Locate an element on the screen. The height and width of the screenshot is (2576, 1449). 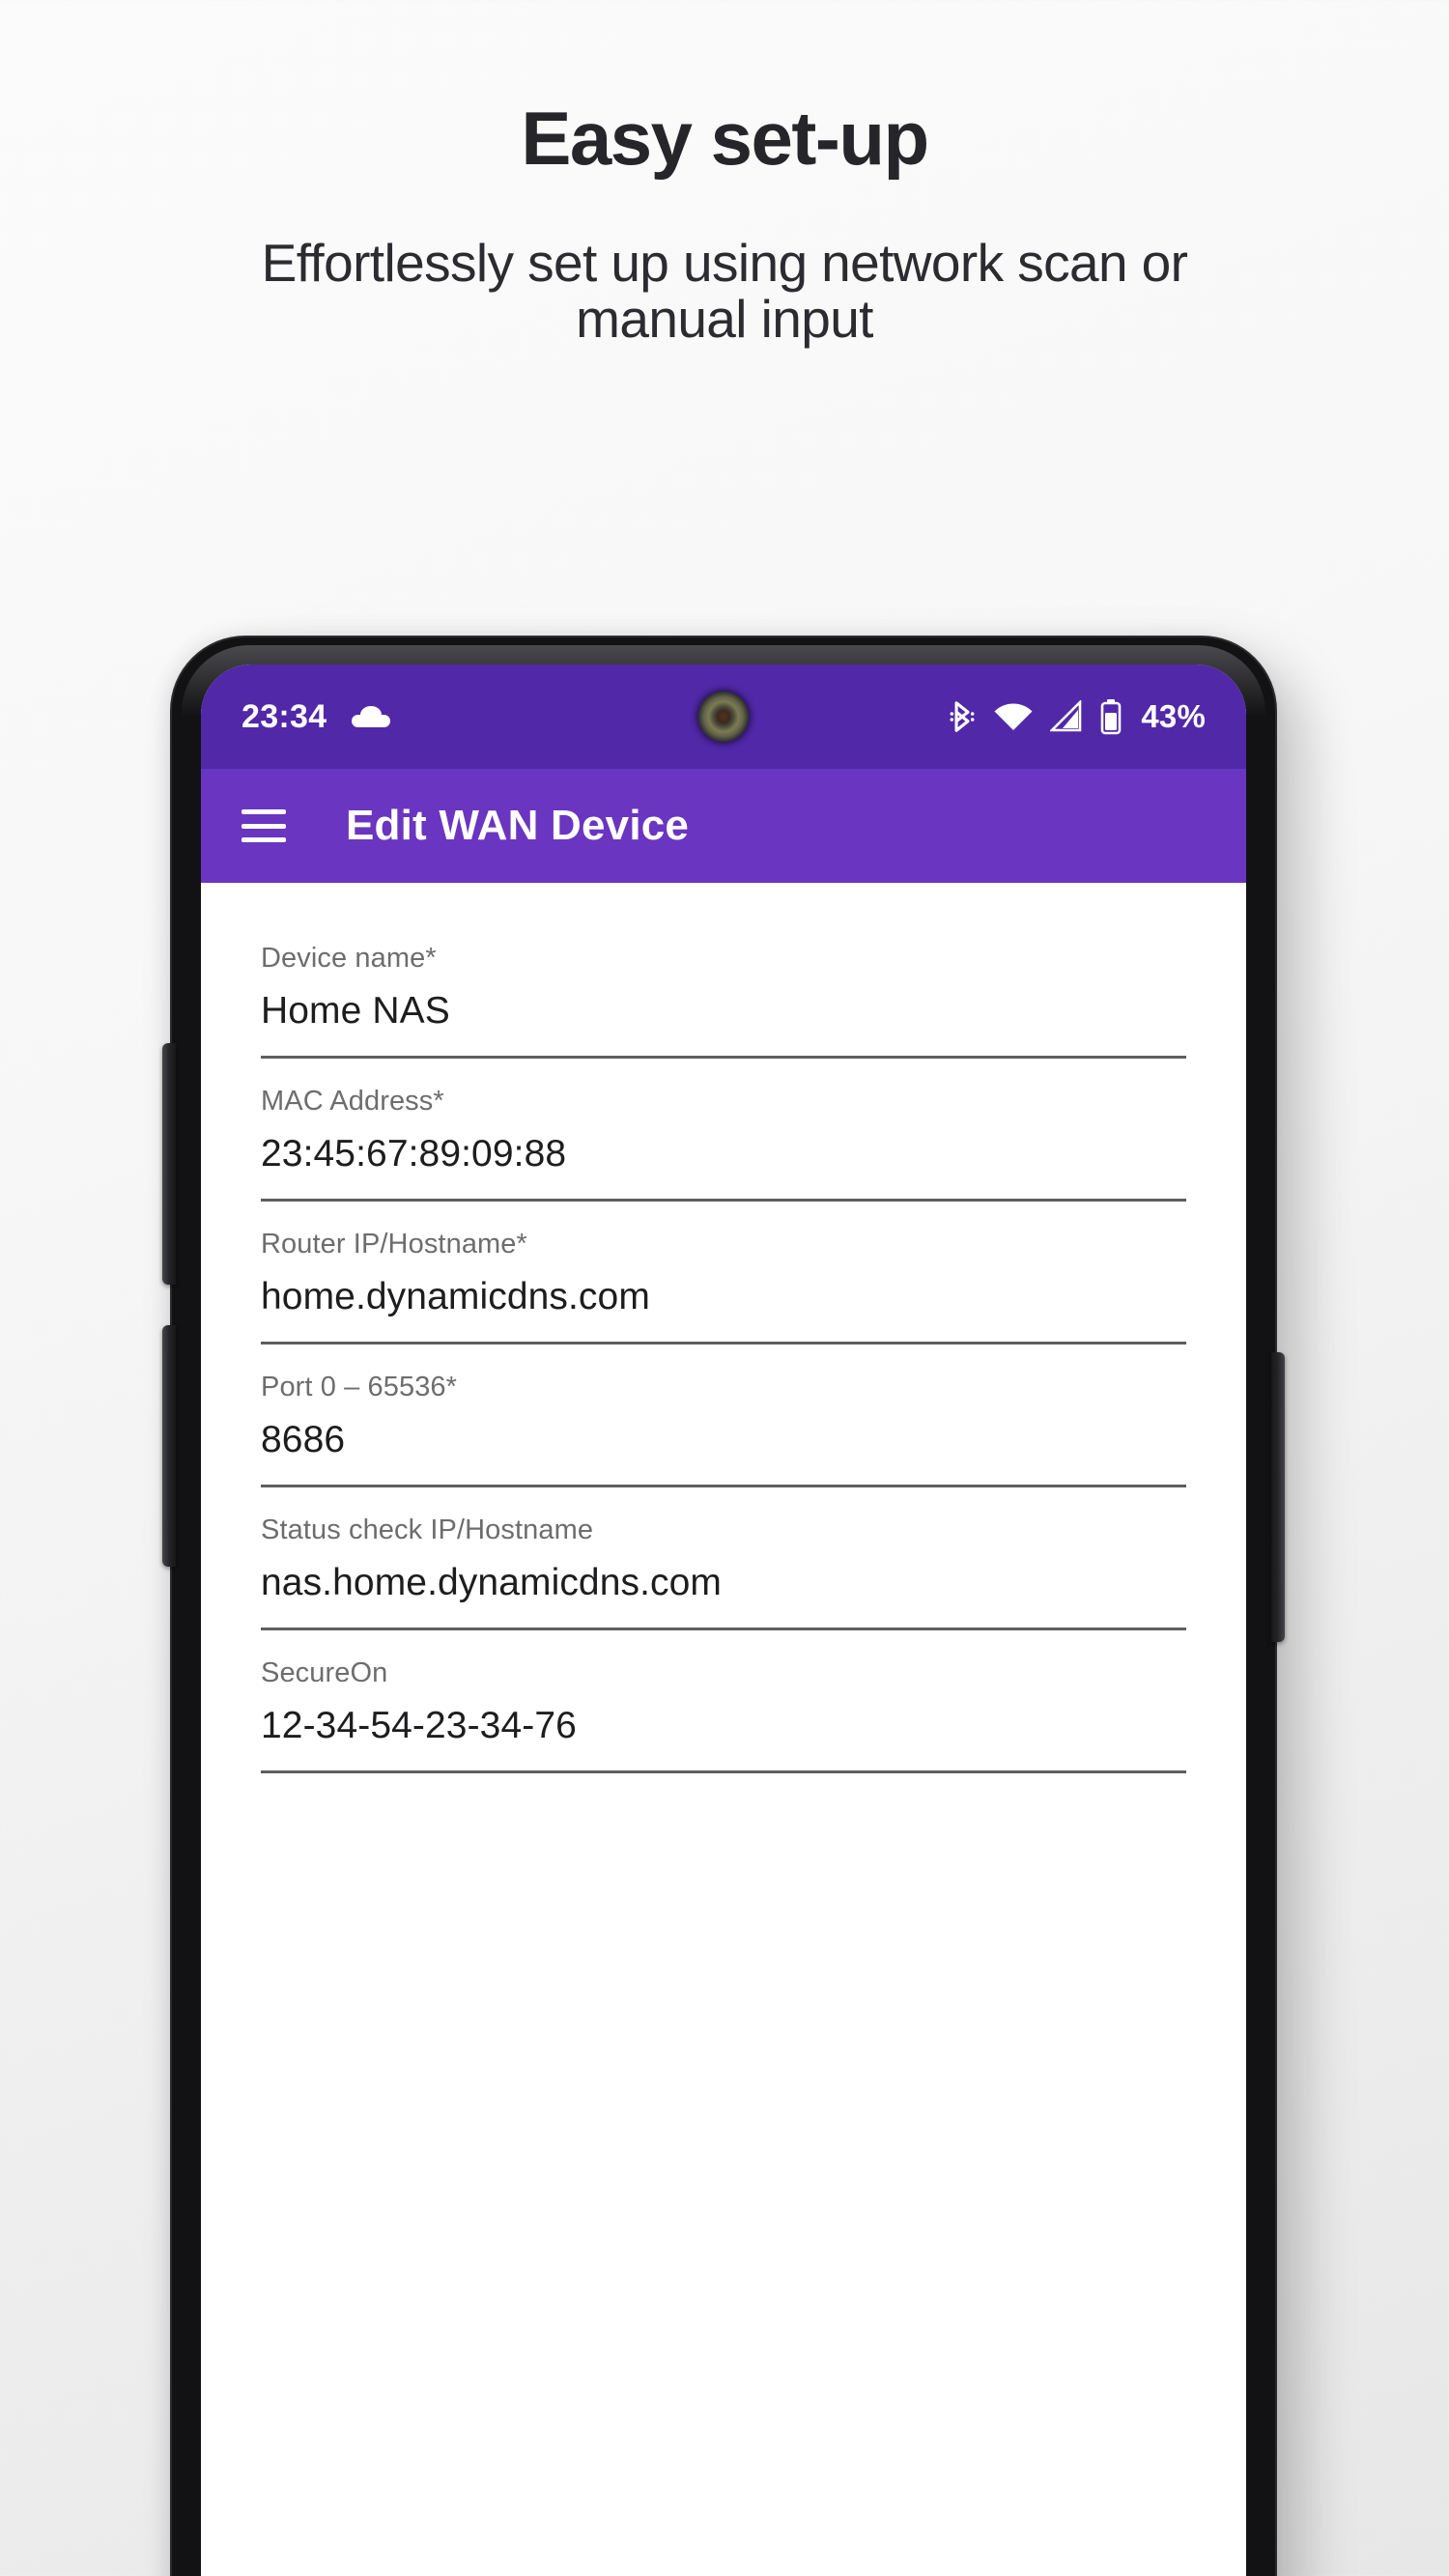
port-input: 8686 is located at coordinates (723, 1440).